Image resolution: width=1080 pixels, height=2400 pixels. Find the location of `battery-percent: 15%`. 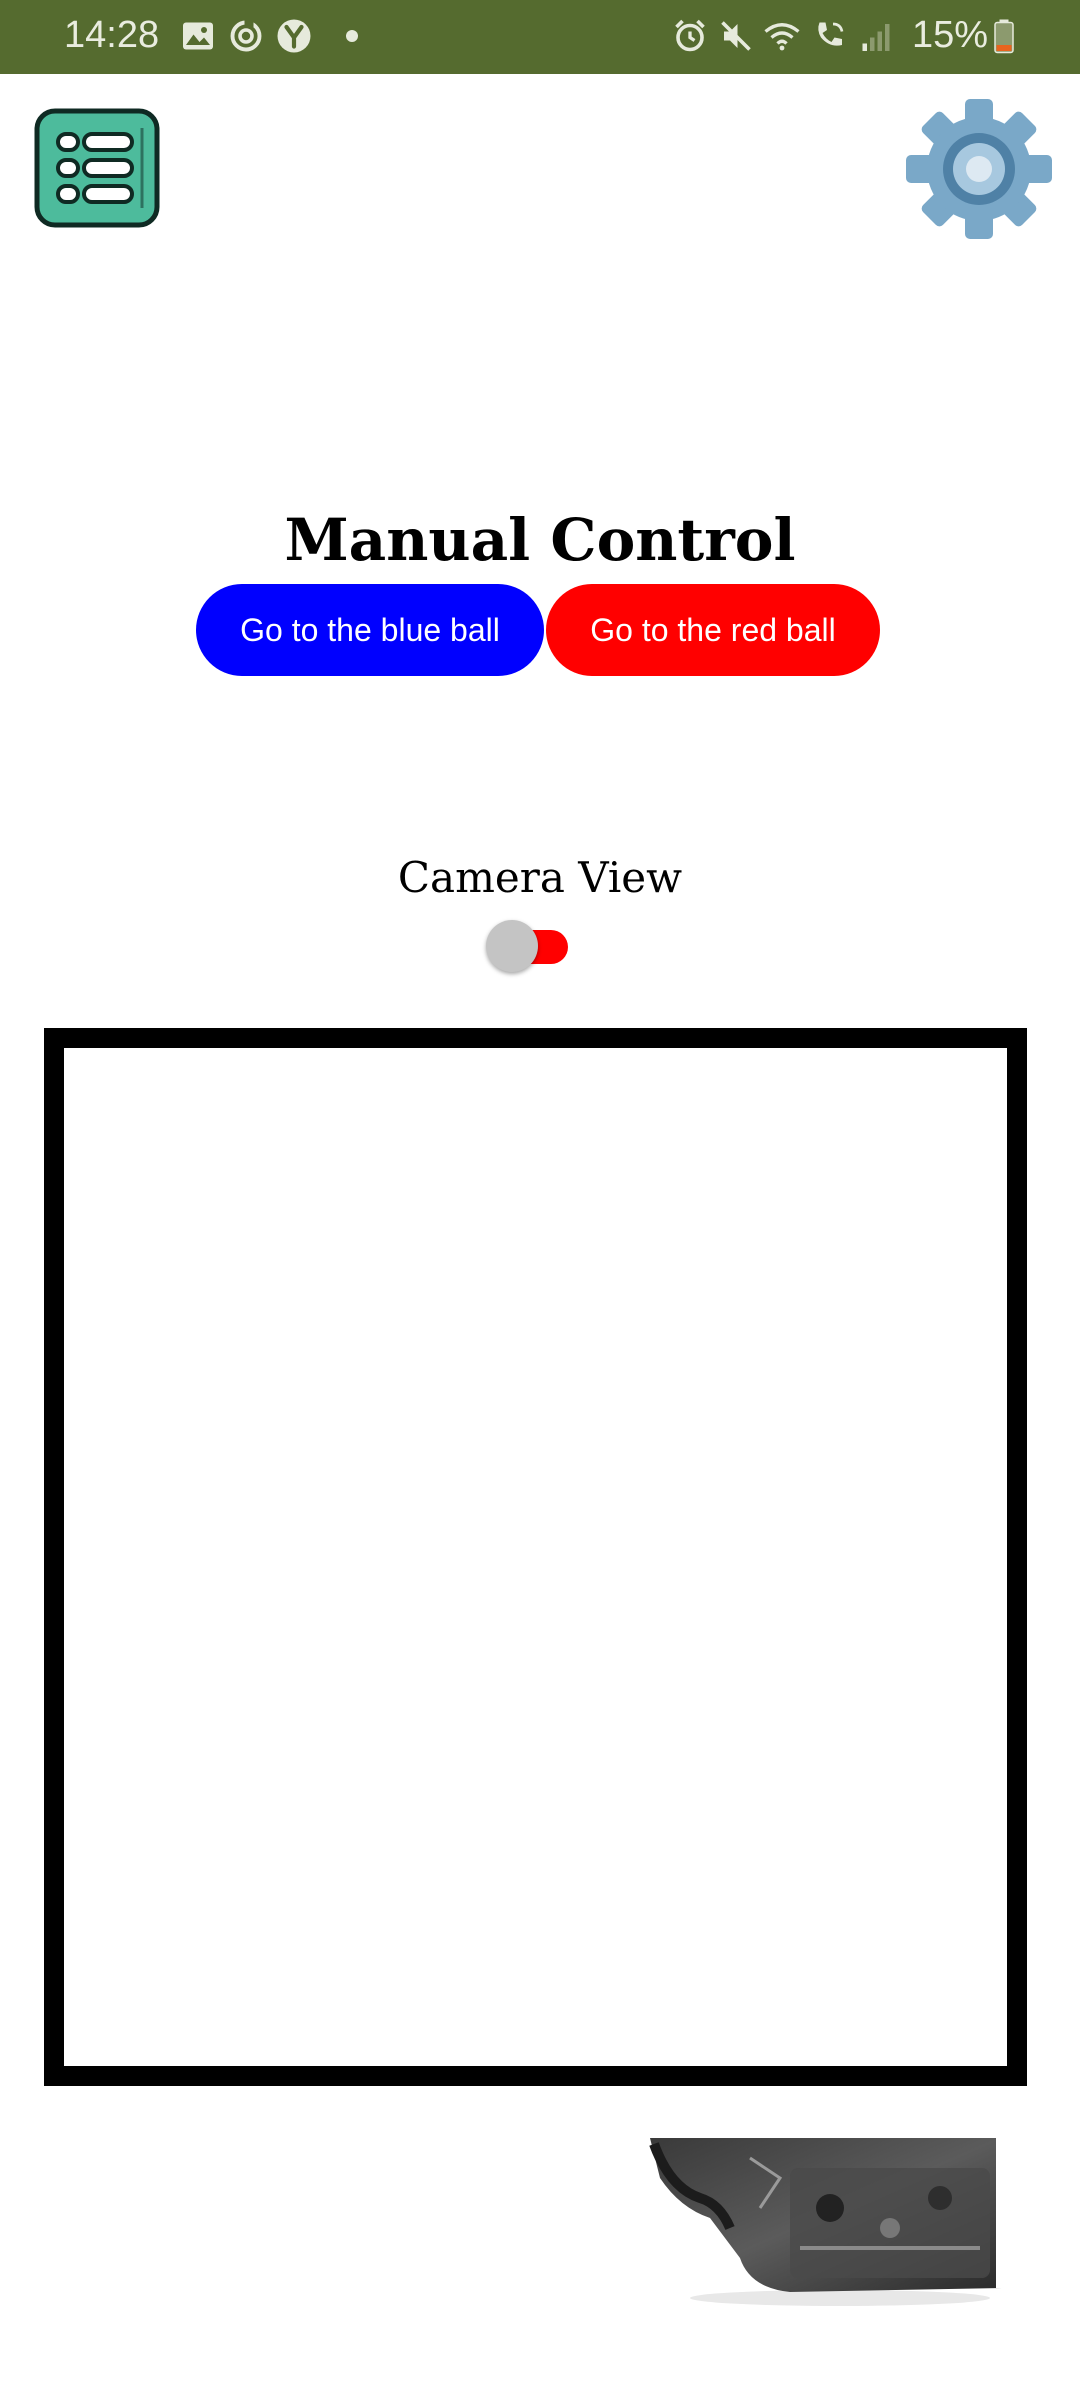

battery-percent: 15% is located at coordinates (950, 35).